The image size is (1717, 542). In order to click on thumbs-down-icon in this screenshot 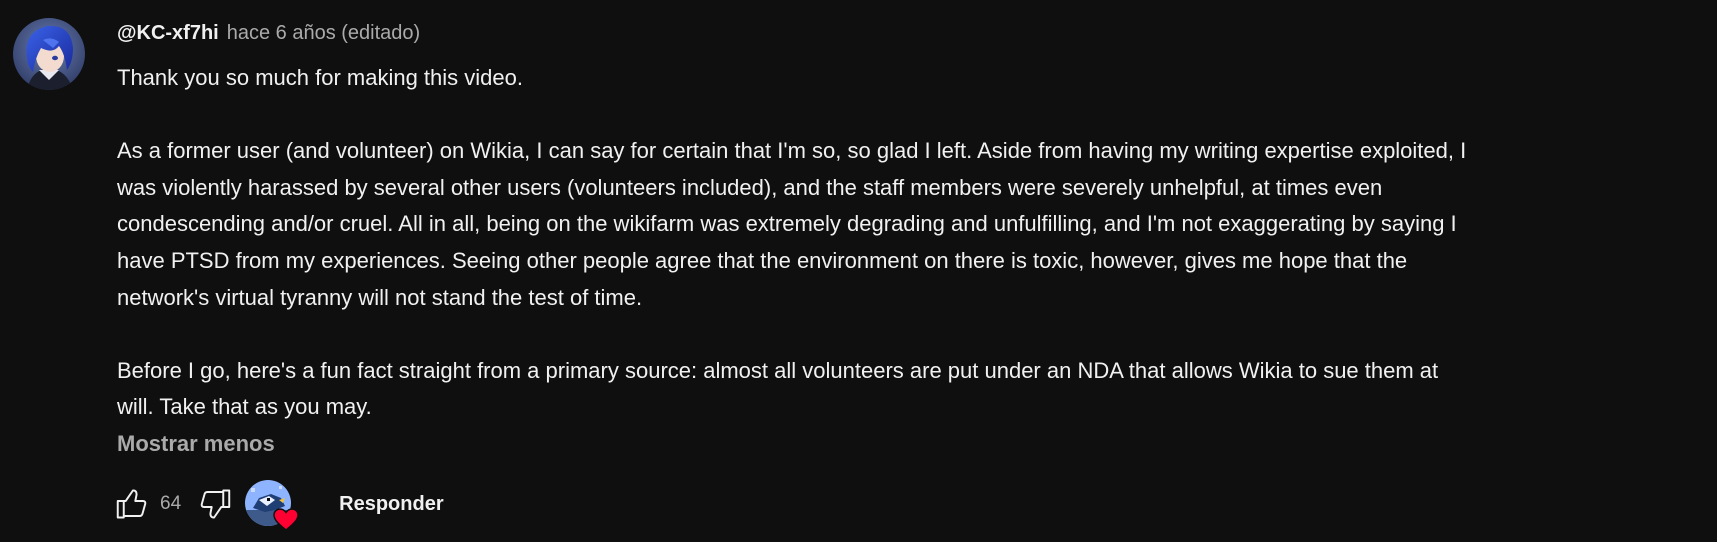, I will do `click(215, 504)`.